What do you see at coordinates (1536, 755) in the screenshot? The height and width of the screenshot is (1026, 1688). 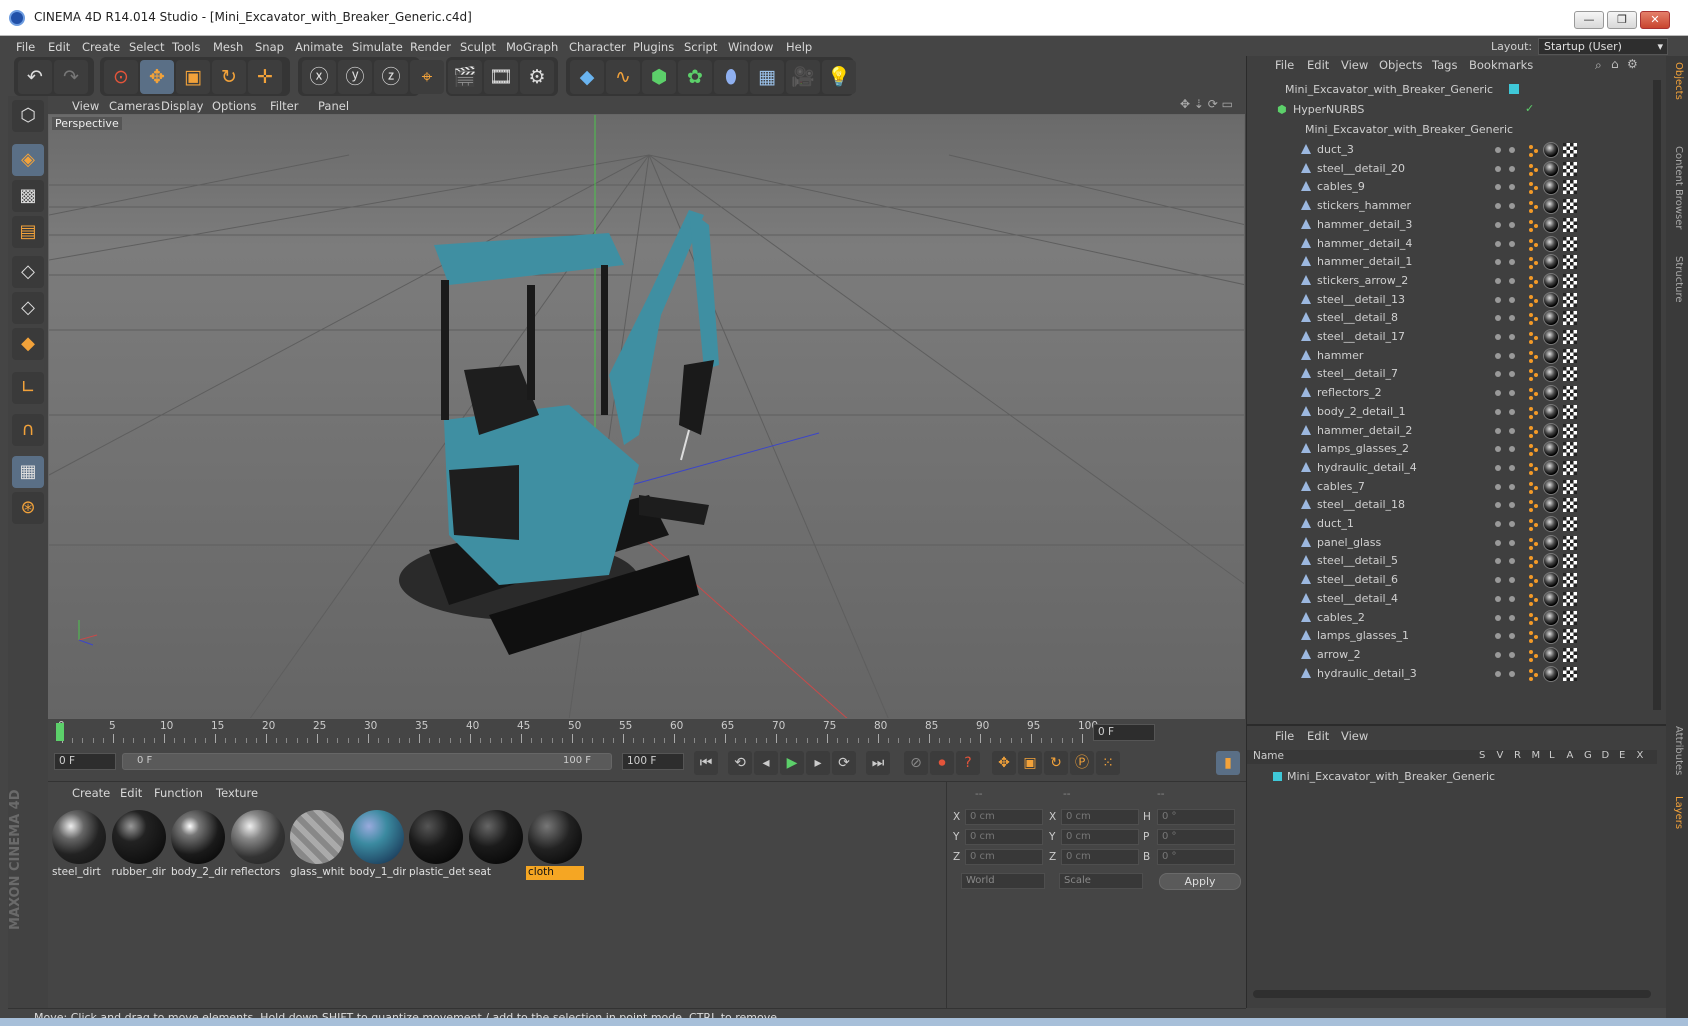 I see `layer-col-flag: M` at bounding box center [1536, 755].